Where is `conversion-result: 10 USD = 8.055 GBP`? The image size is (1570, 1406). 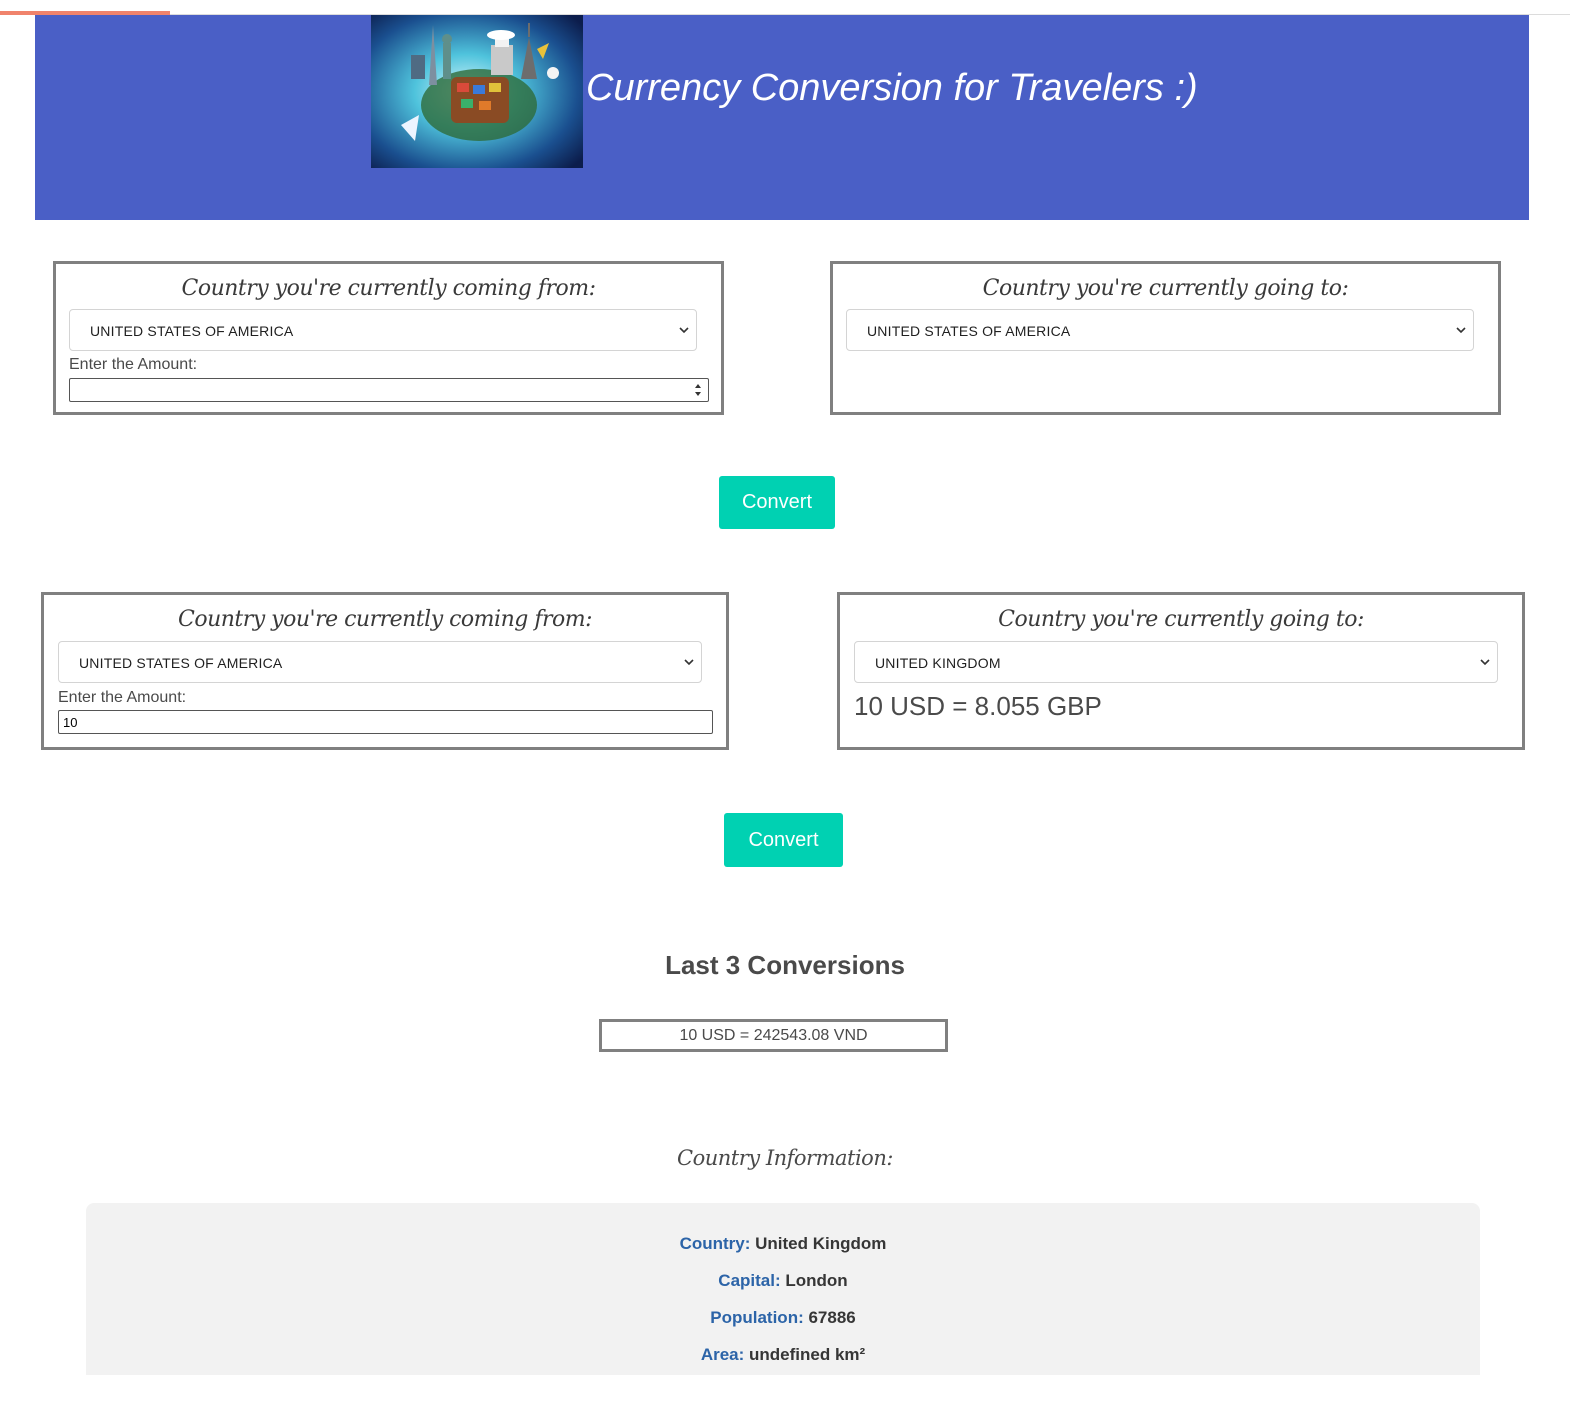 conversion-result: 10 USD = 8.055 GBP is located at coordinates (978, 706).